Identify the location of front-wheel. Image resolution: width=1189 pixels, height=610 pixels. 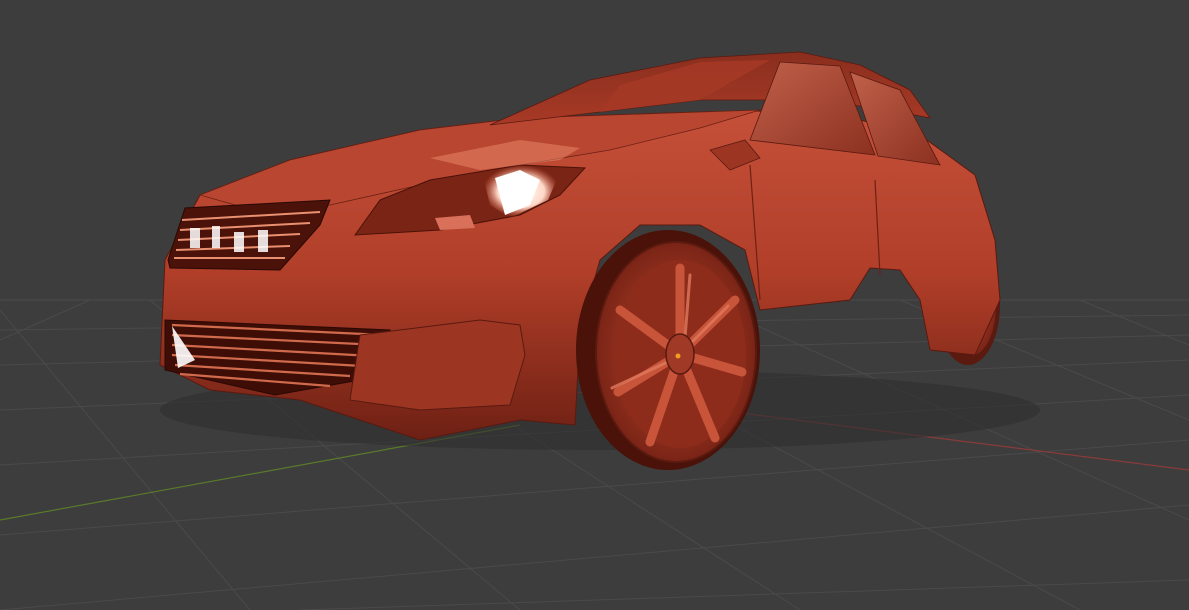
(668, 350).